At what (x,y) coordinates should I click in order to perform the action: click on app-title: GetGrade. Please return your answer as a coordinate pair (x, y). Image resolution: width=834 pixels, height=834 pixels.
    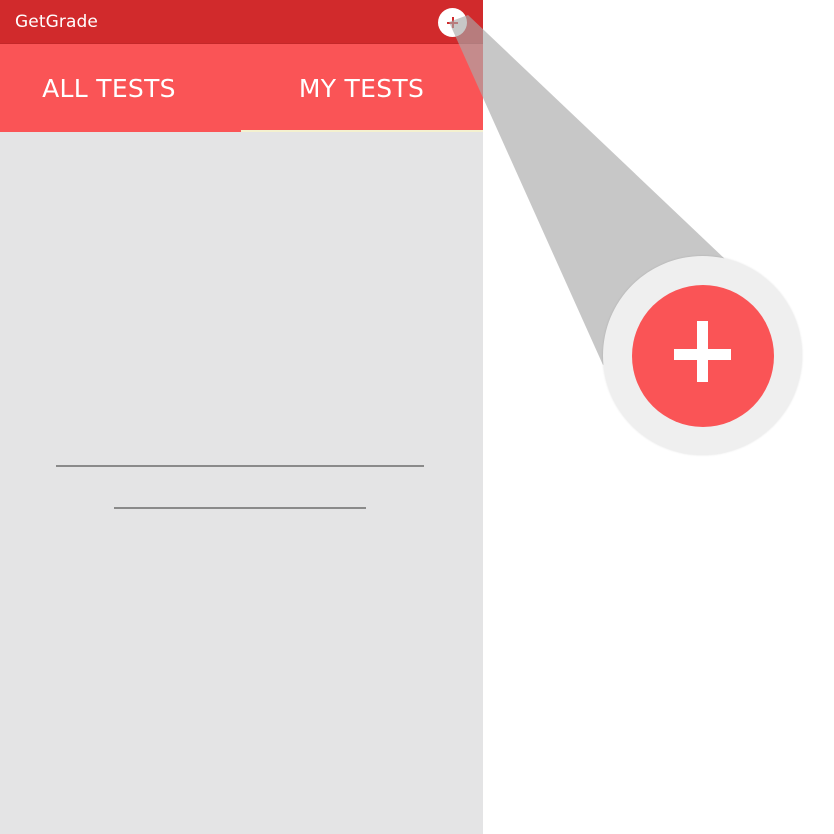
    Looking at the image, I should click on (56, 22).